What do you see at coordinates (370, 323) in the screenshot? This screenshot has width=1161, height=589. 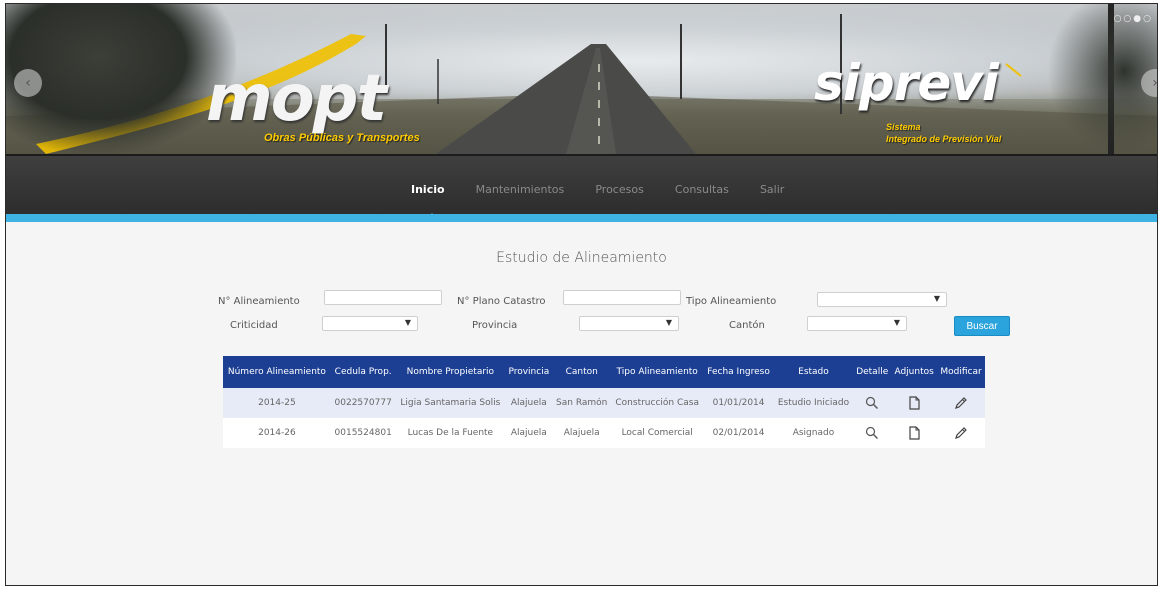 I see `criticidad-select: ▼` at bounding box center [370, 323].